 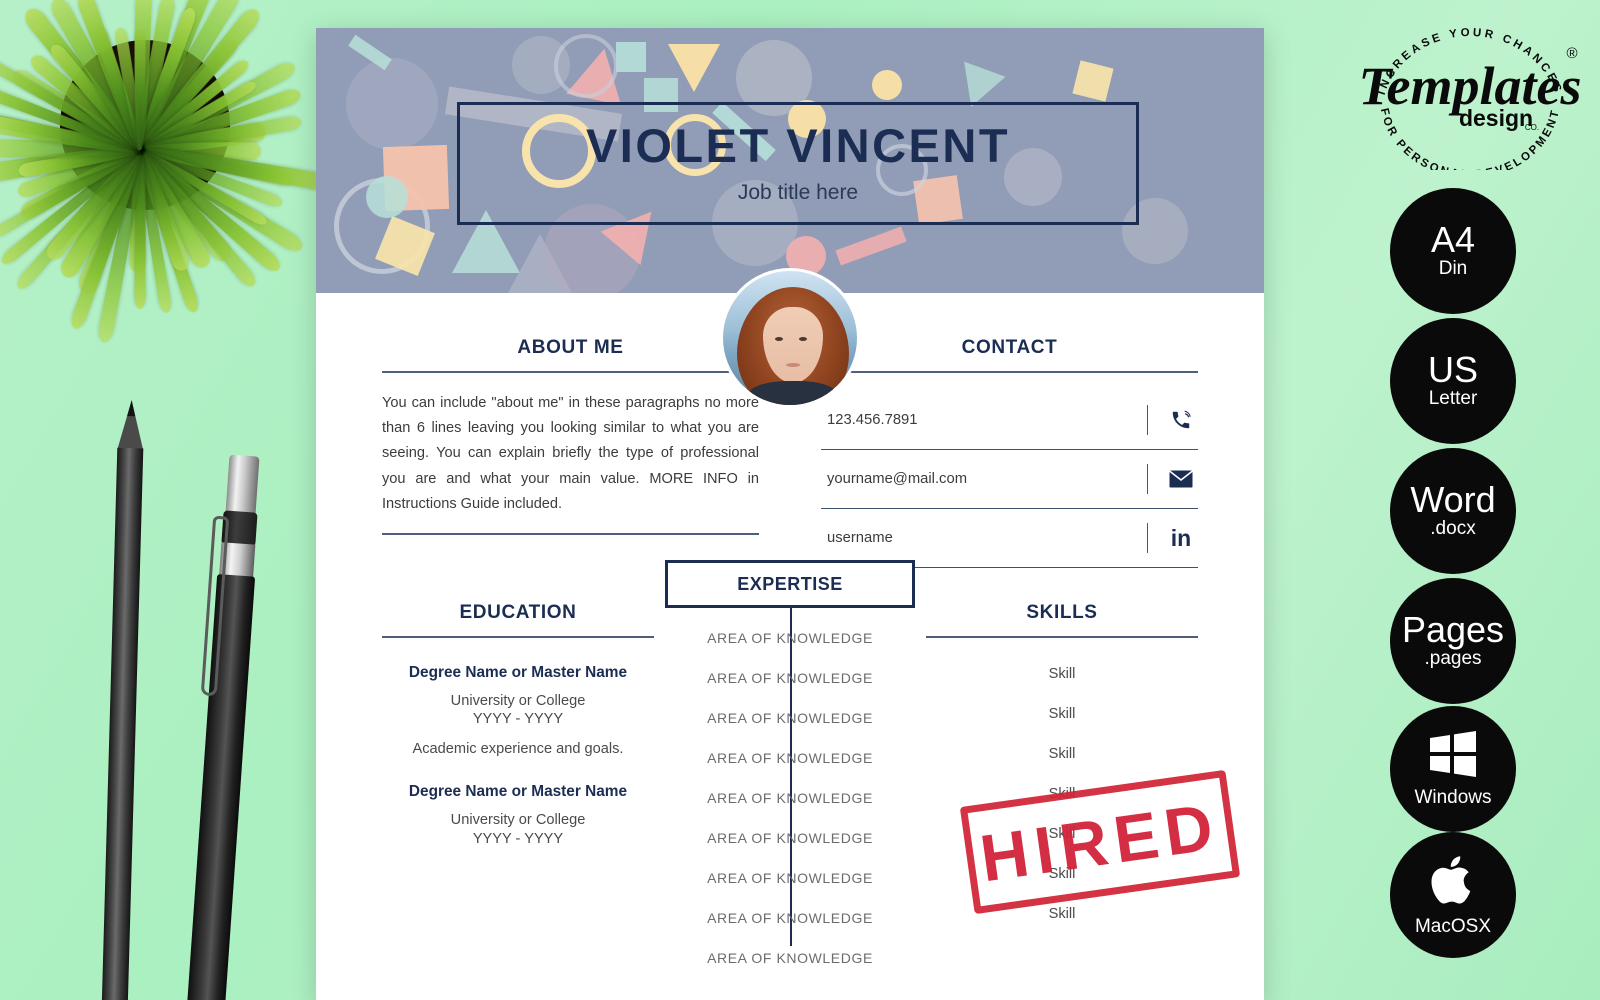 I want to click on pen-prop, so click(x=225, y=727).